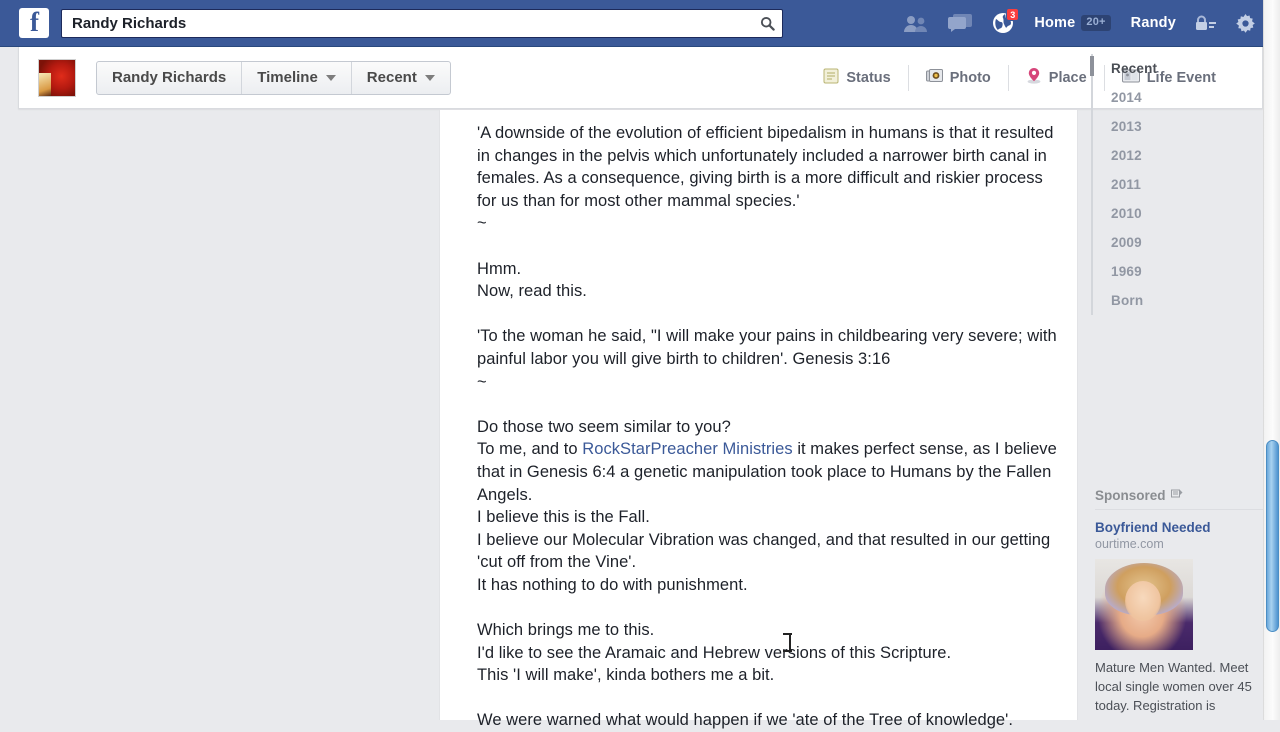  Describe the element at coordinates (532, 291) in the screenshot. I see `post-line: Now, read this.` at that location.